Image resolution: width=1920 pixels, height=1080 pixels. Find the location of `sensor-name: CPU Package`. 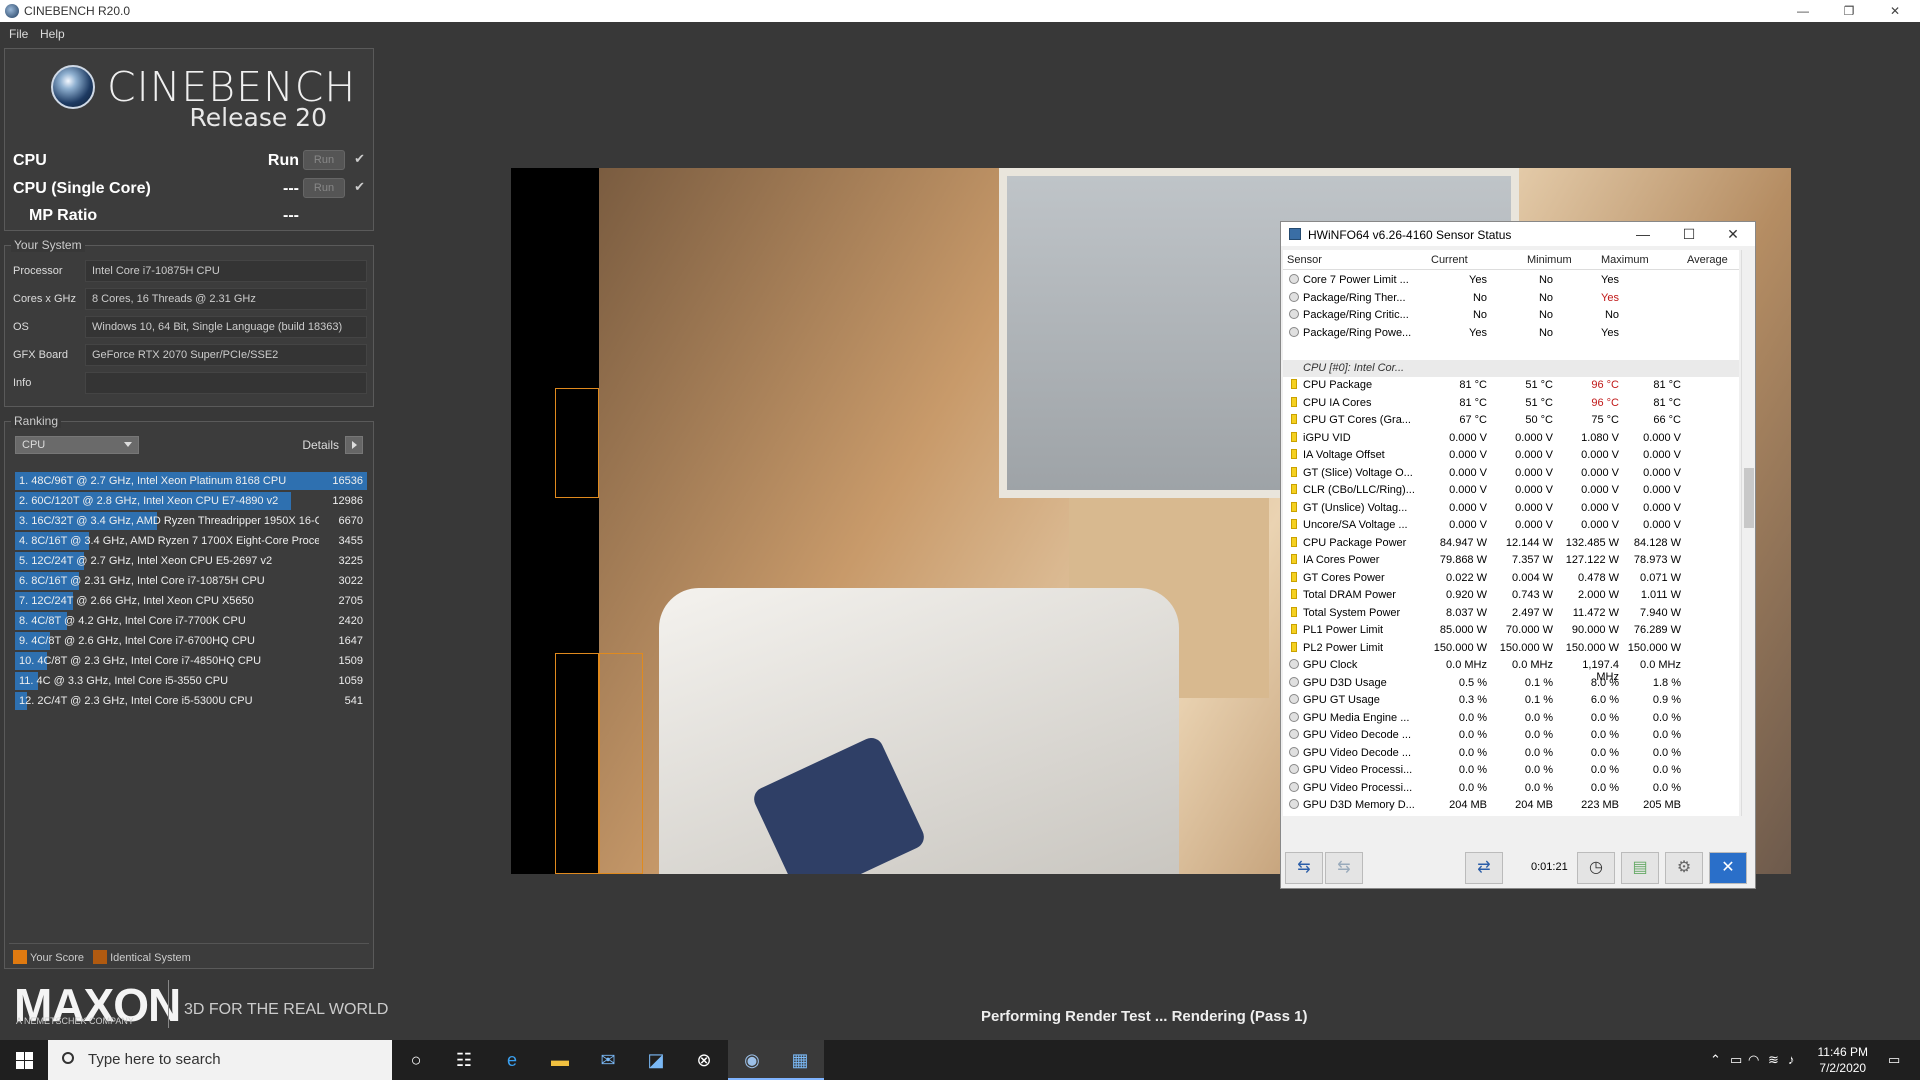

sensor-name: CPU Package is located at coordinates (1338, 385).